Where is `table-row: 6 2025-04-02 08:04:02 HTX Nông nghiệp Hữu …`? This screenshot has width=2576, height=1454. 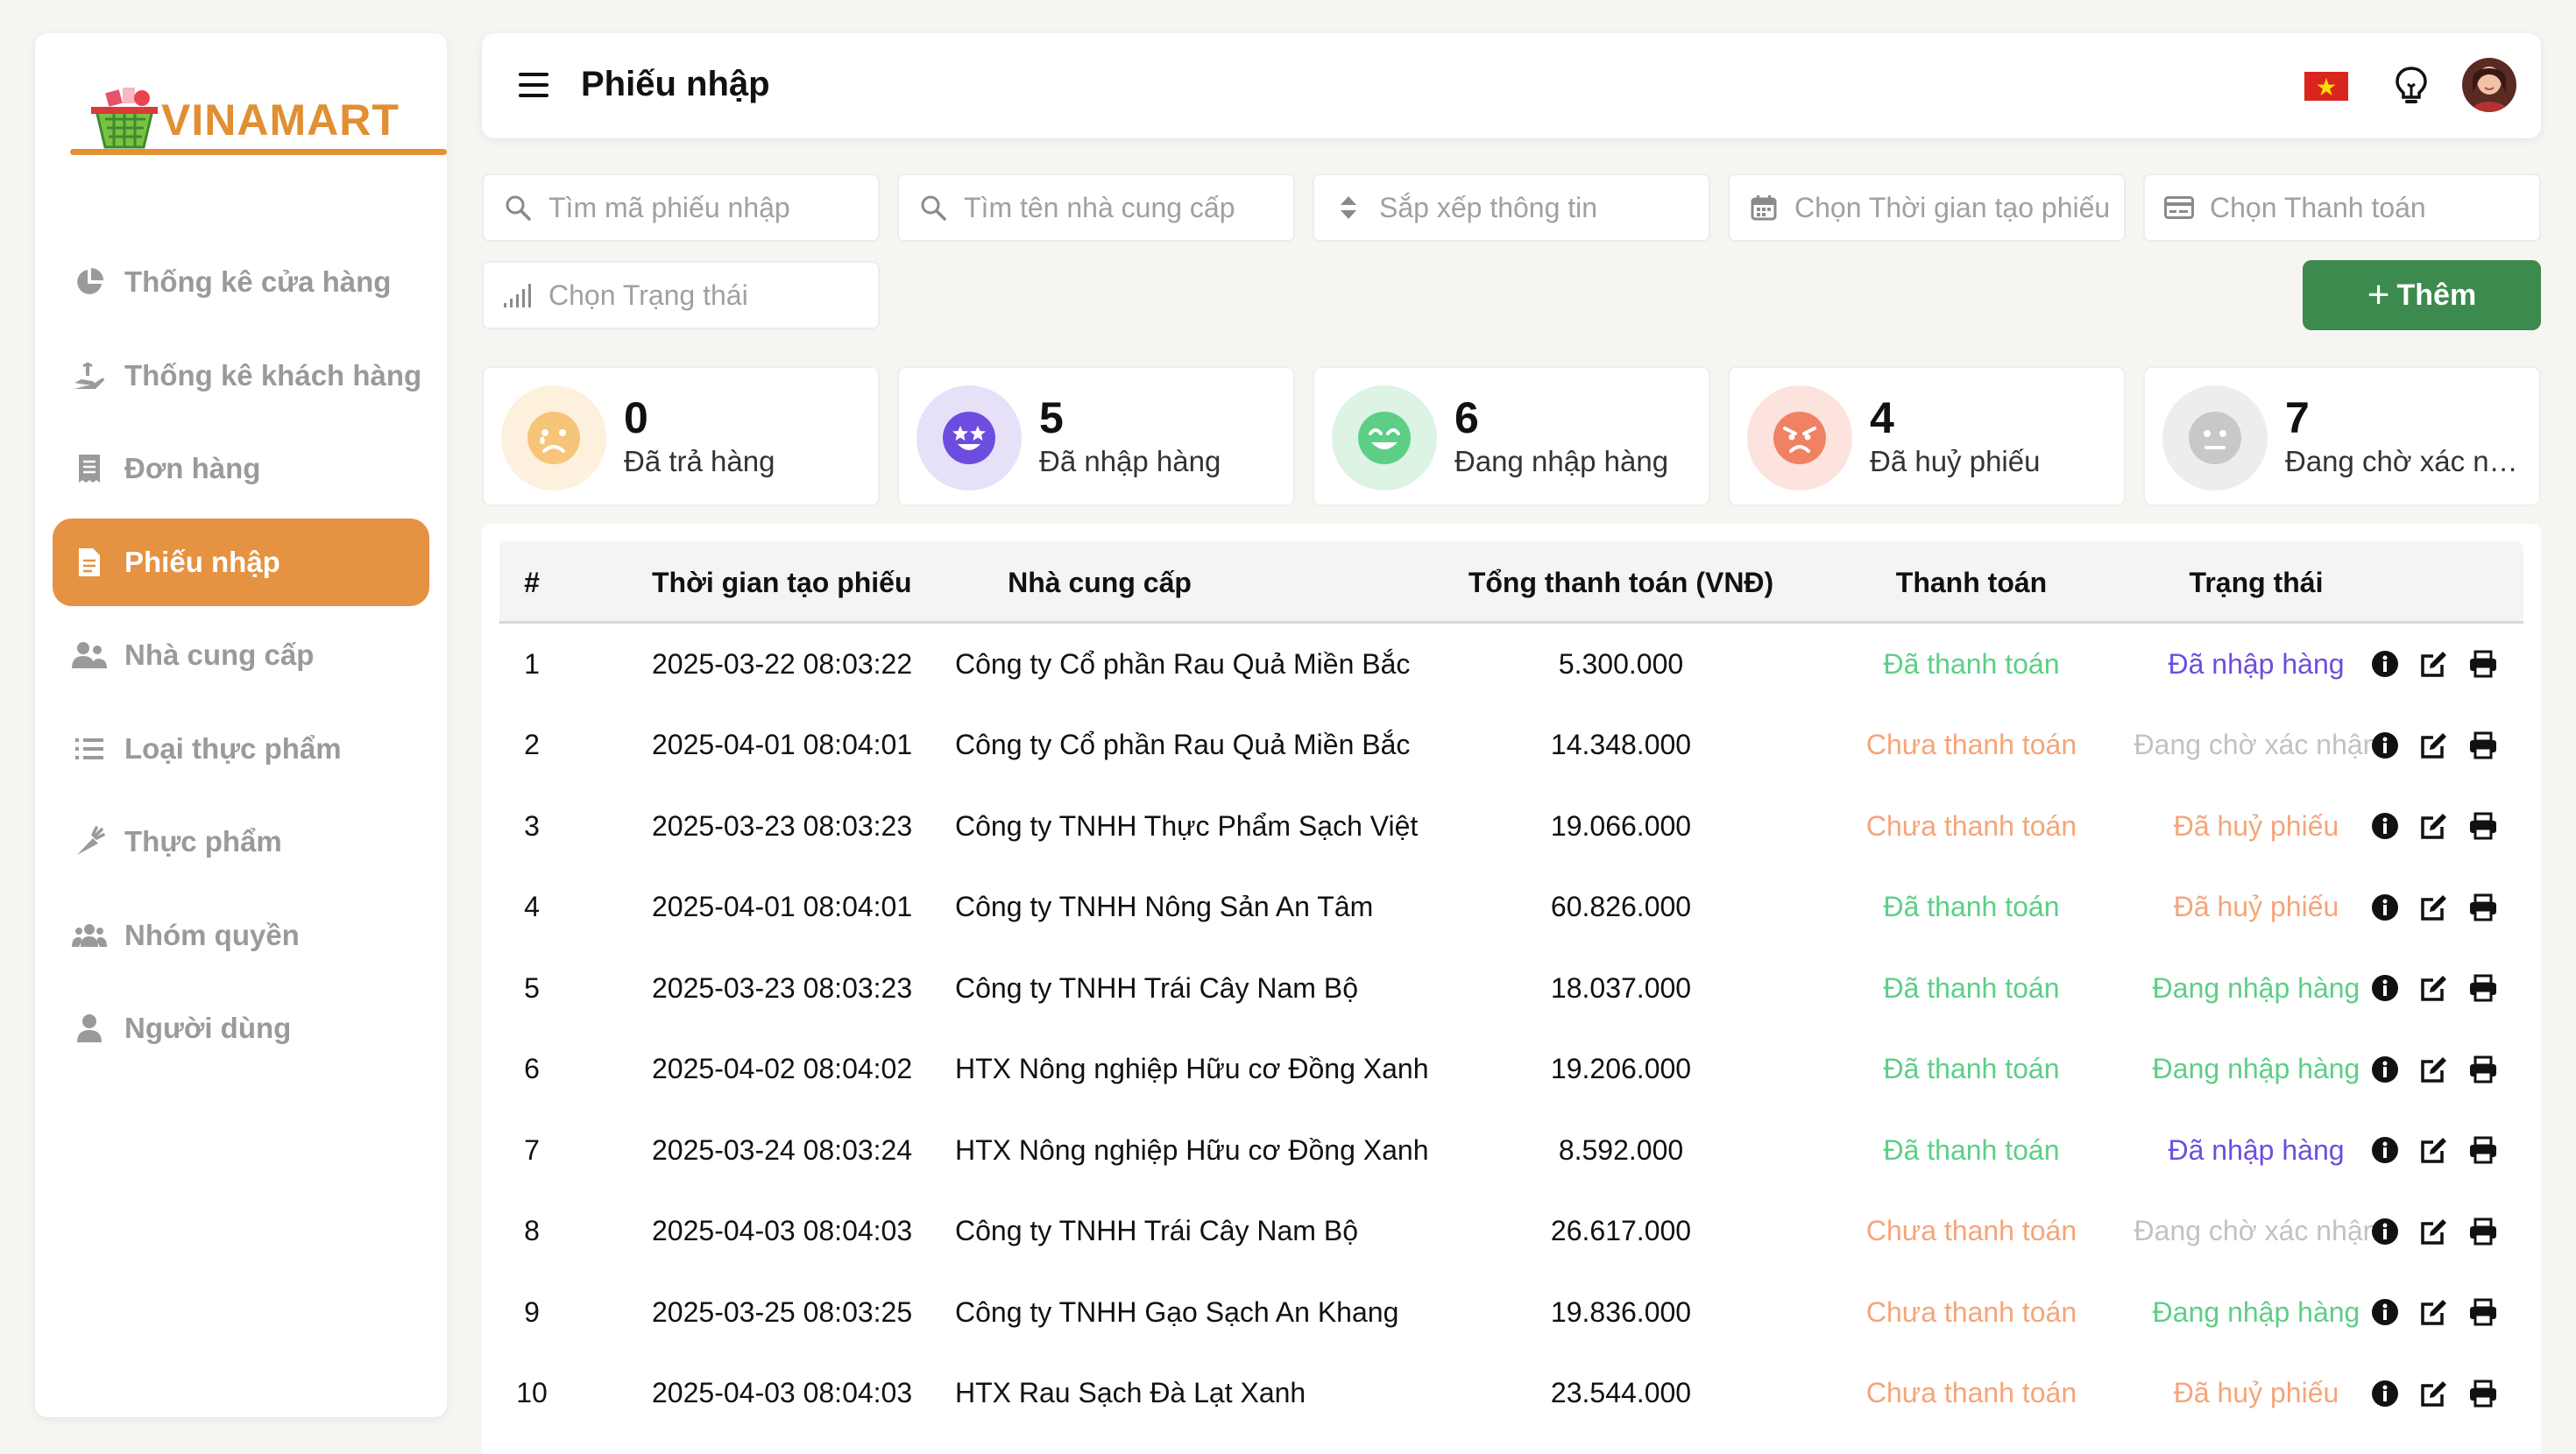
table-row: 6 2025-04-02 08:04:02 HTX Nông nghiệp Hữu … is located at coordinates (1511, 1070).